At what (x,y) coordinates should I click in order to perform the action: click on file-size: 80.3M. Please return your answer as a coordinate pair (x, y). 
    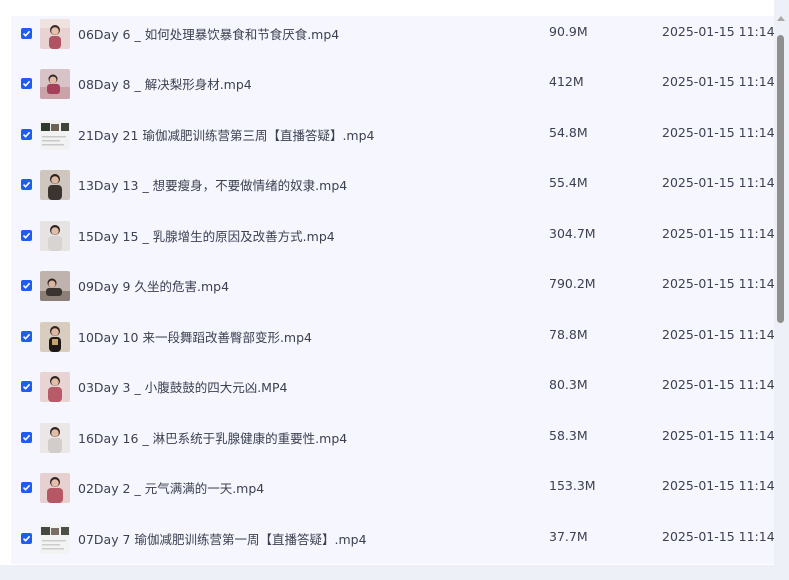
    Looking at the image, I should click on (568, 384).